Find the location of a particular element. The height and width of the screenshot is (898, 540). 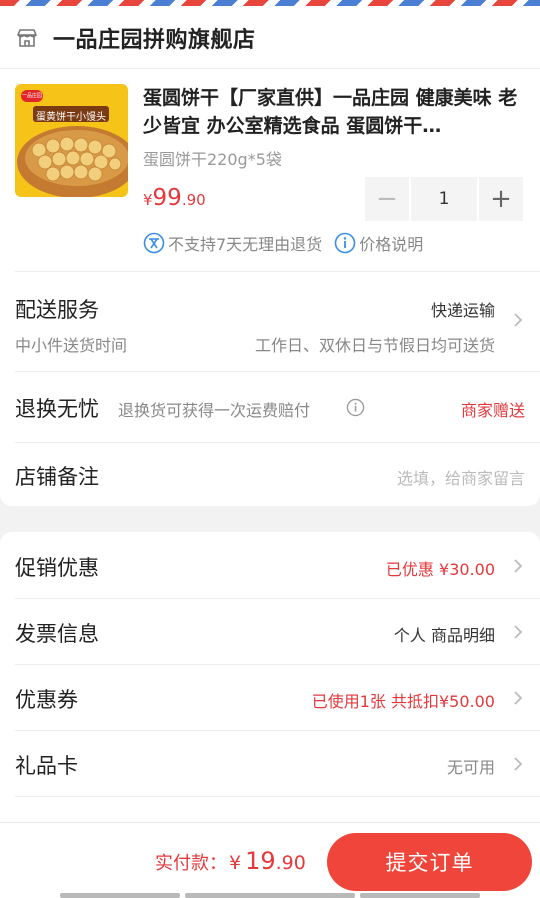

product-image-badge: 一品庄园 is located at coordinates (31, 96).